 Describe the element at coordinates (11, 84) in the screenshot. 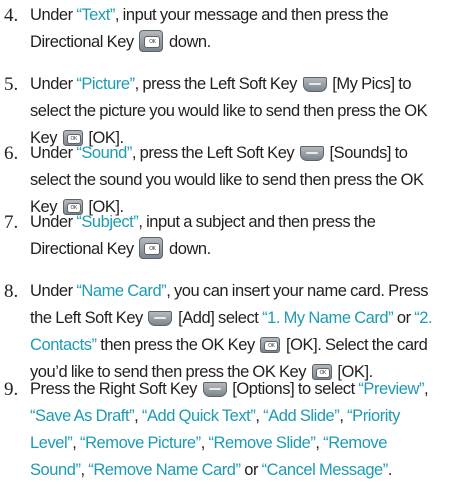

I see `step-number: 5.` at that location.